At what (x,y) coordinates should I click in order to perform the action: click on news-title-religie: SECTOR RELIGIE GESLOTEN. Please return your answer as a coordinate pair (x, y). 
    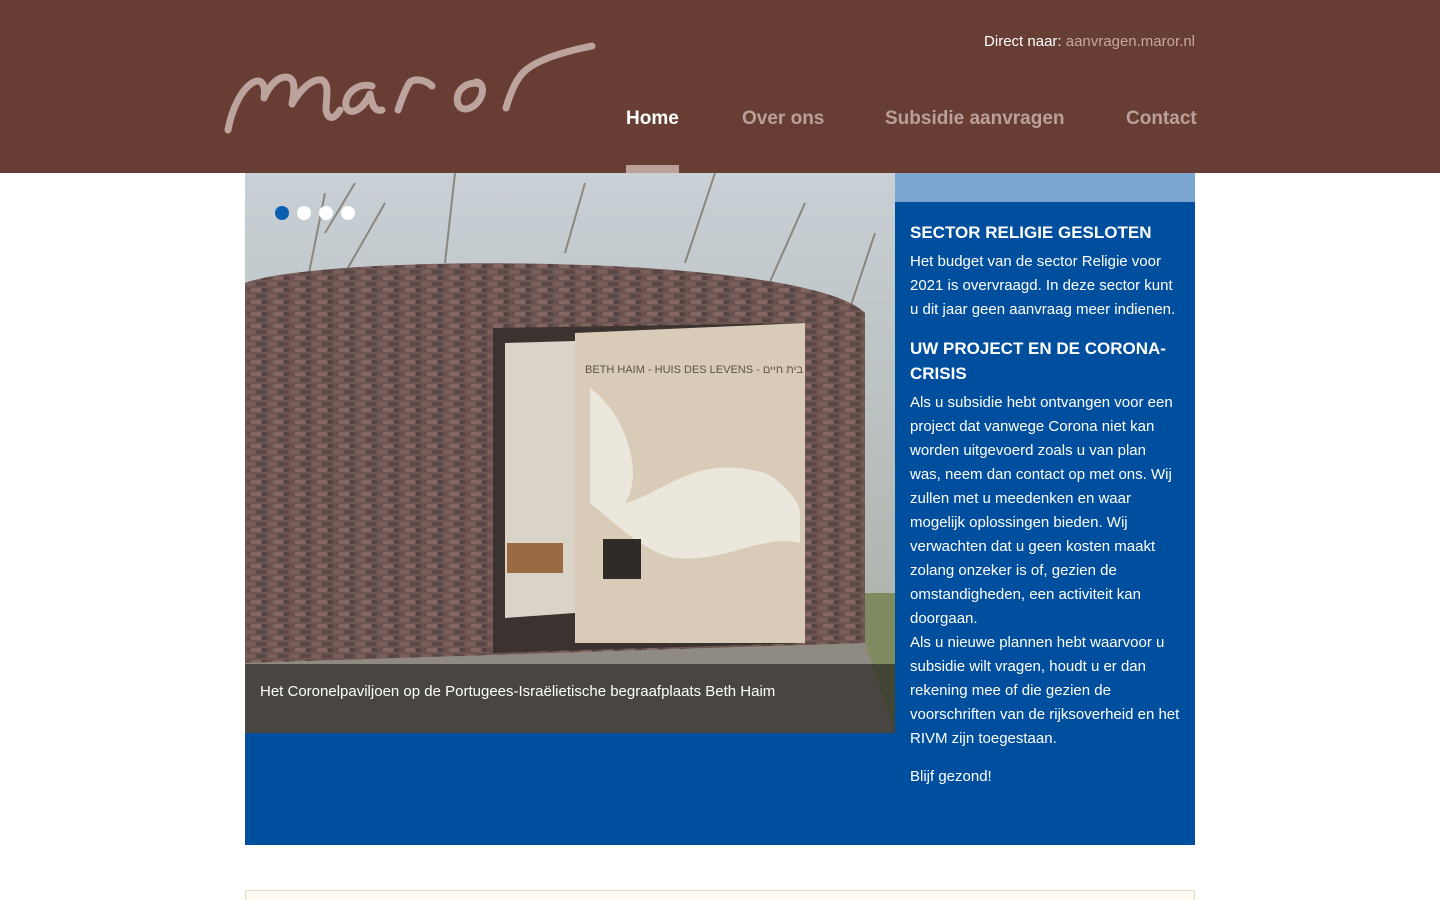
    Looking at the image, I should click on (1031, 232).